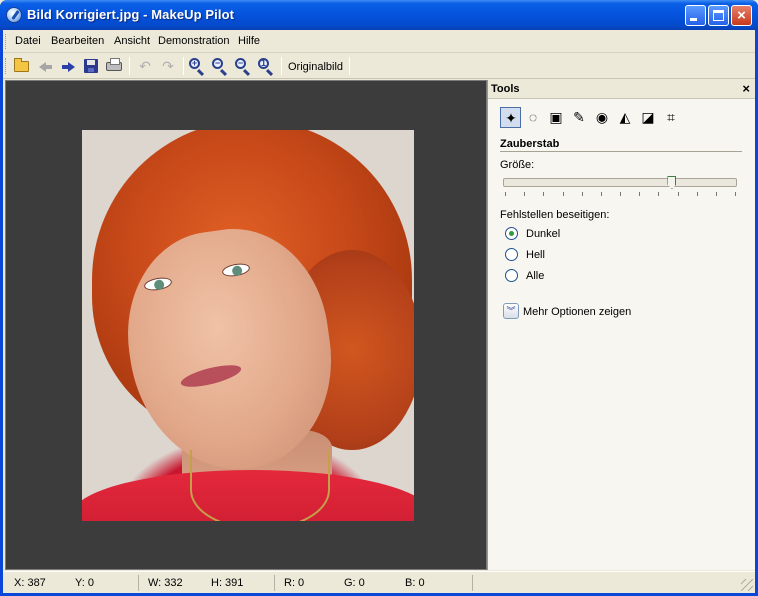 The width and height of the screenshot is (758, 596). Describe the element at coordinates (621, 89) in the screenshot. I see `tools-panel-header: Tools ×` at that location.